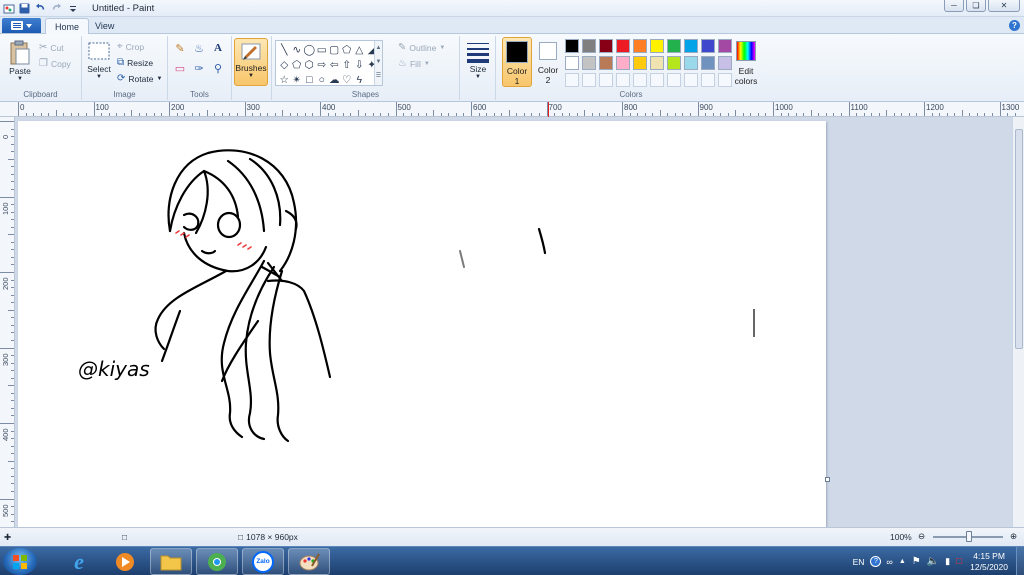 Image resolution: width=1024 pixels, height=575 pixels. Describe the element at coordinates (199, 48) in the screenshot. I see `fill-bucket-icon: ♨` at that location.